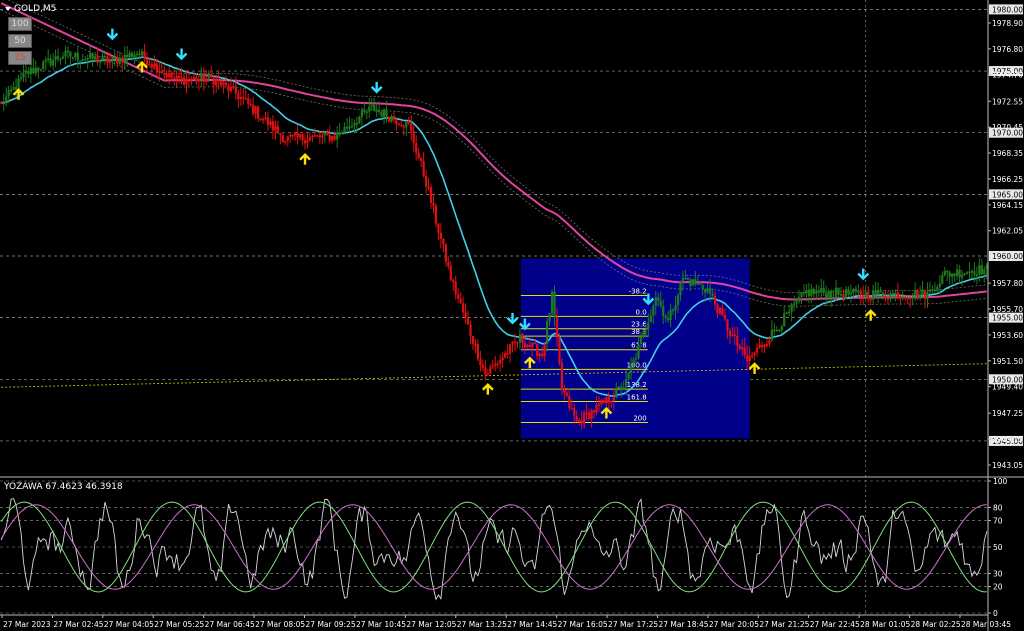 Image resolution: width=1024 pixels, height=631 pixels. What do you see at coordinates (1007, 23) in the screenshot?
I see `price-tick-label: 1978.90` at bounding box center [1007, 23].